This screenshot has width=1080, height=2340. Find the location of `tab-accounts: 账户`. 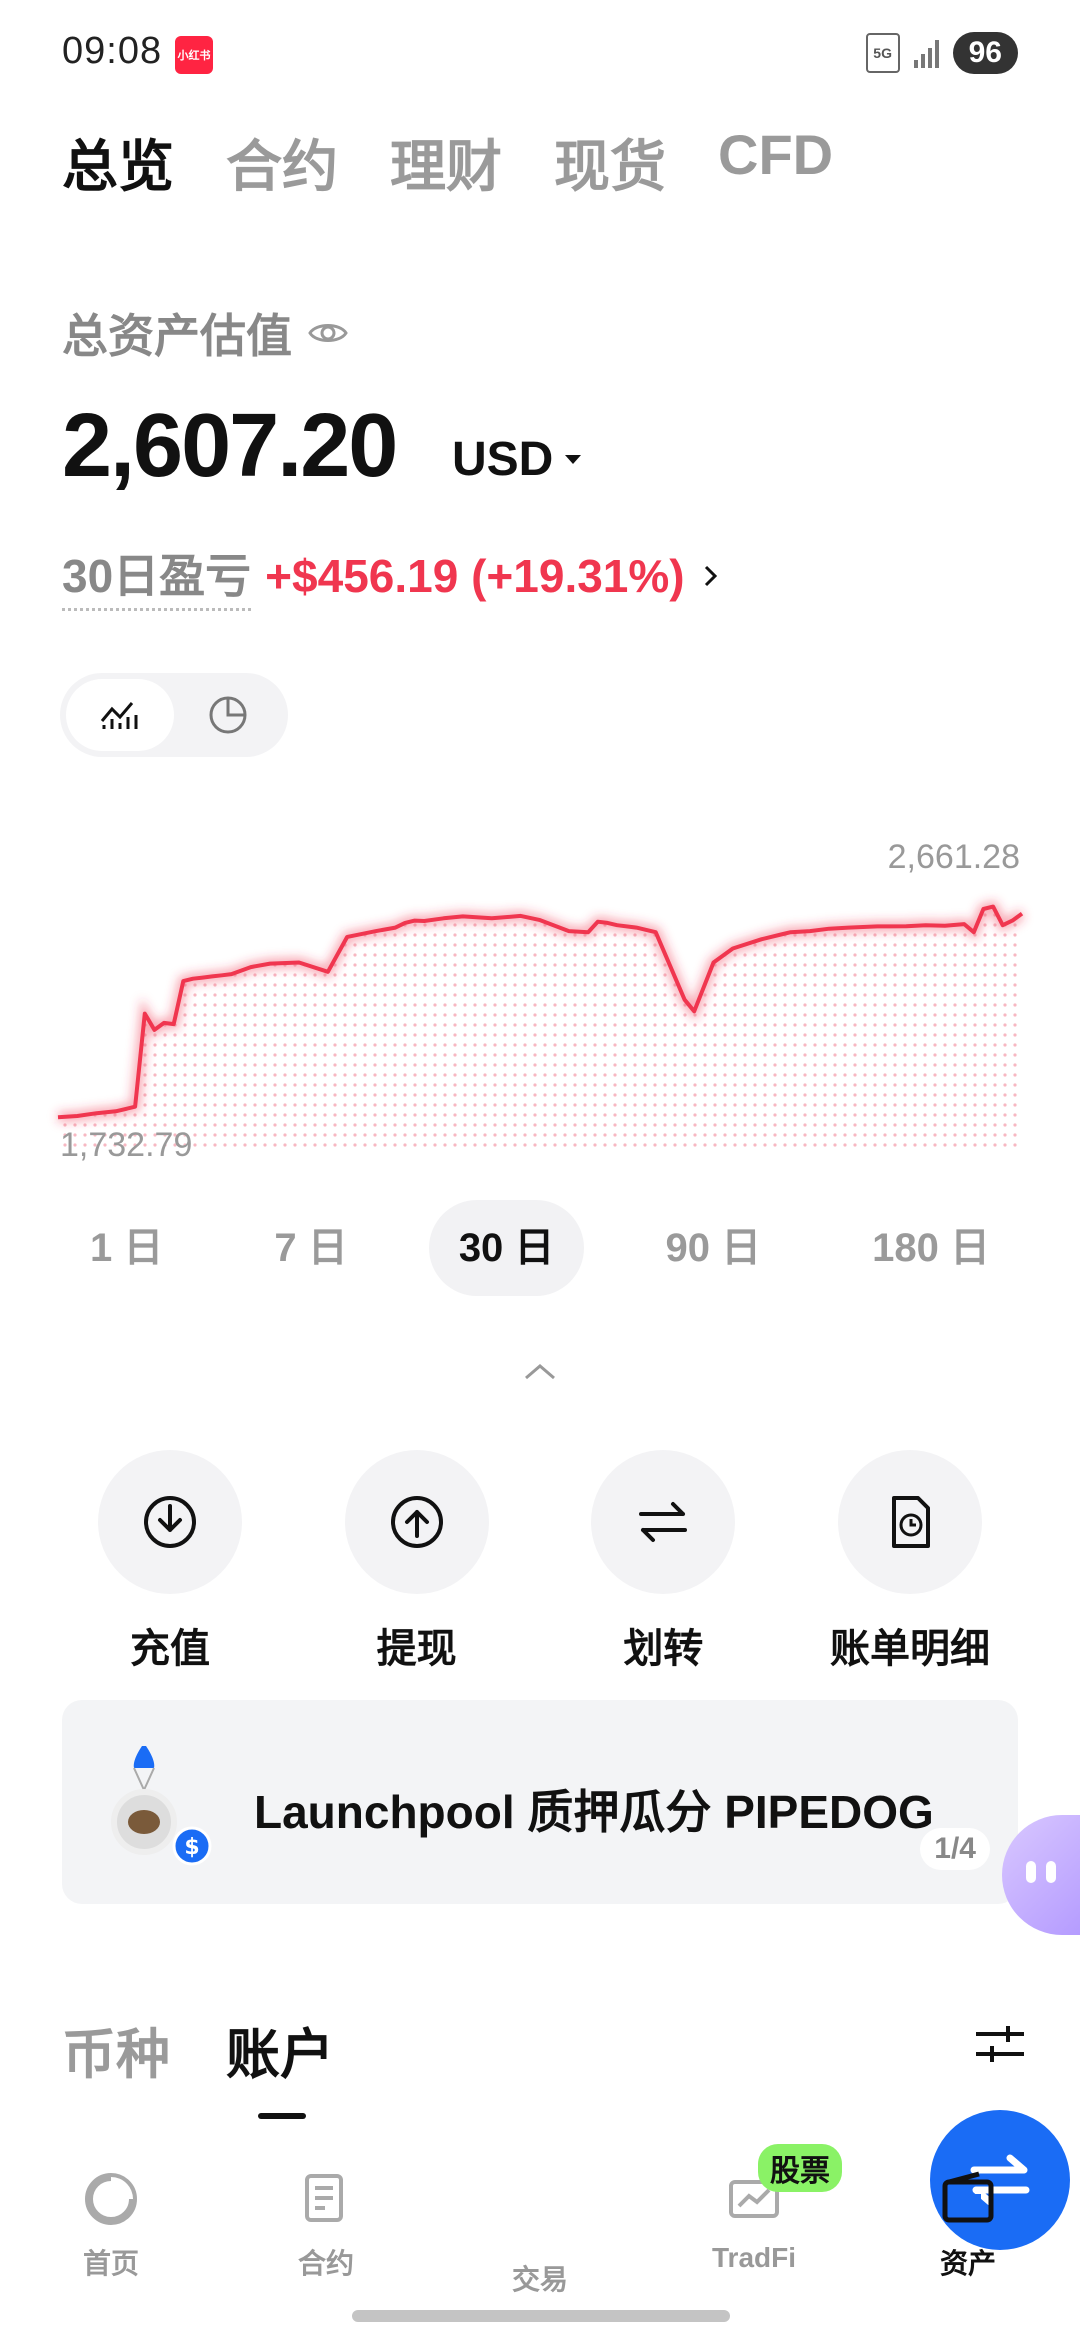

tab-accounts: 账户 is located at coordinates (280, 2064).